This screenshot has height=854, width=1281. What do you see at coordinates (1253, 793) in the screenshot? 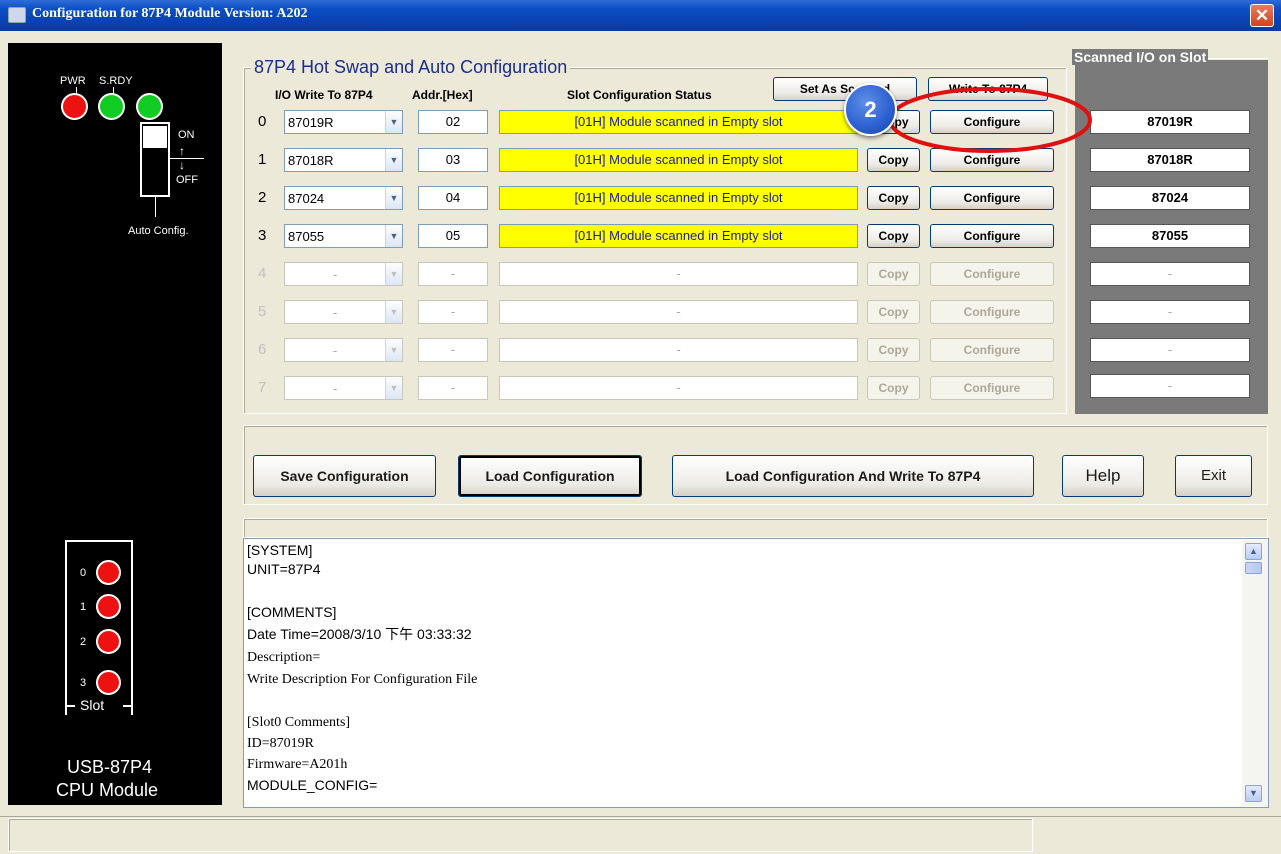
I see `scroll-down-icon: ▼` at bounding box center [1253, 793].